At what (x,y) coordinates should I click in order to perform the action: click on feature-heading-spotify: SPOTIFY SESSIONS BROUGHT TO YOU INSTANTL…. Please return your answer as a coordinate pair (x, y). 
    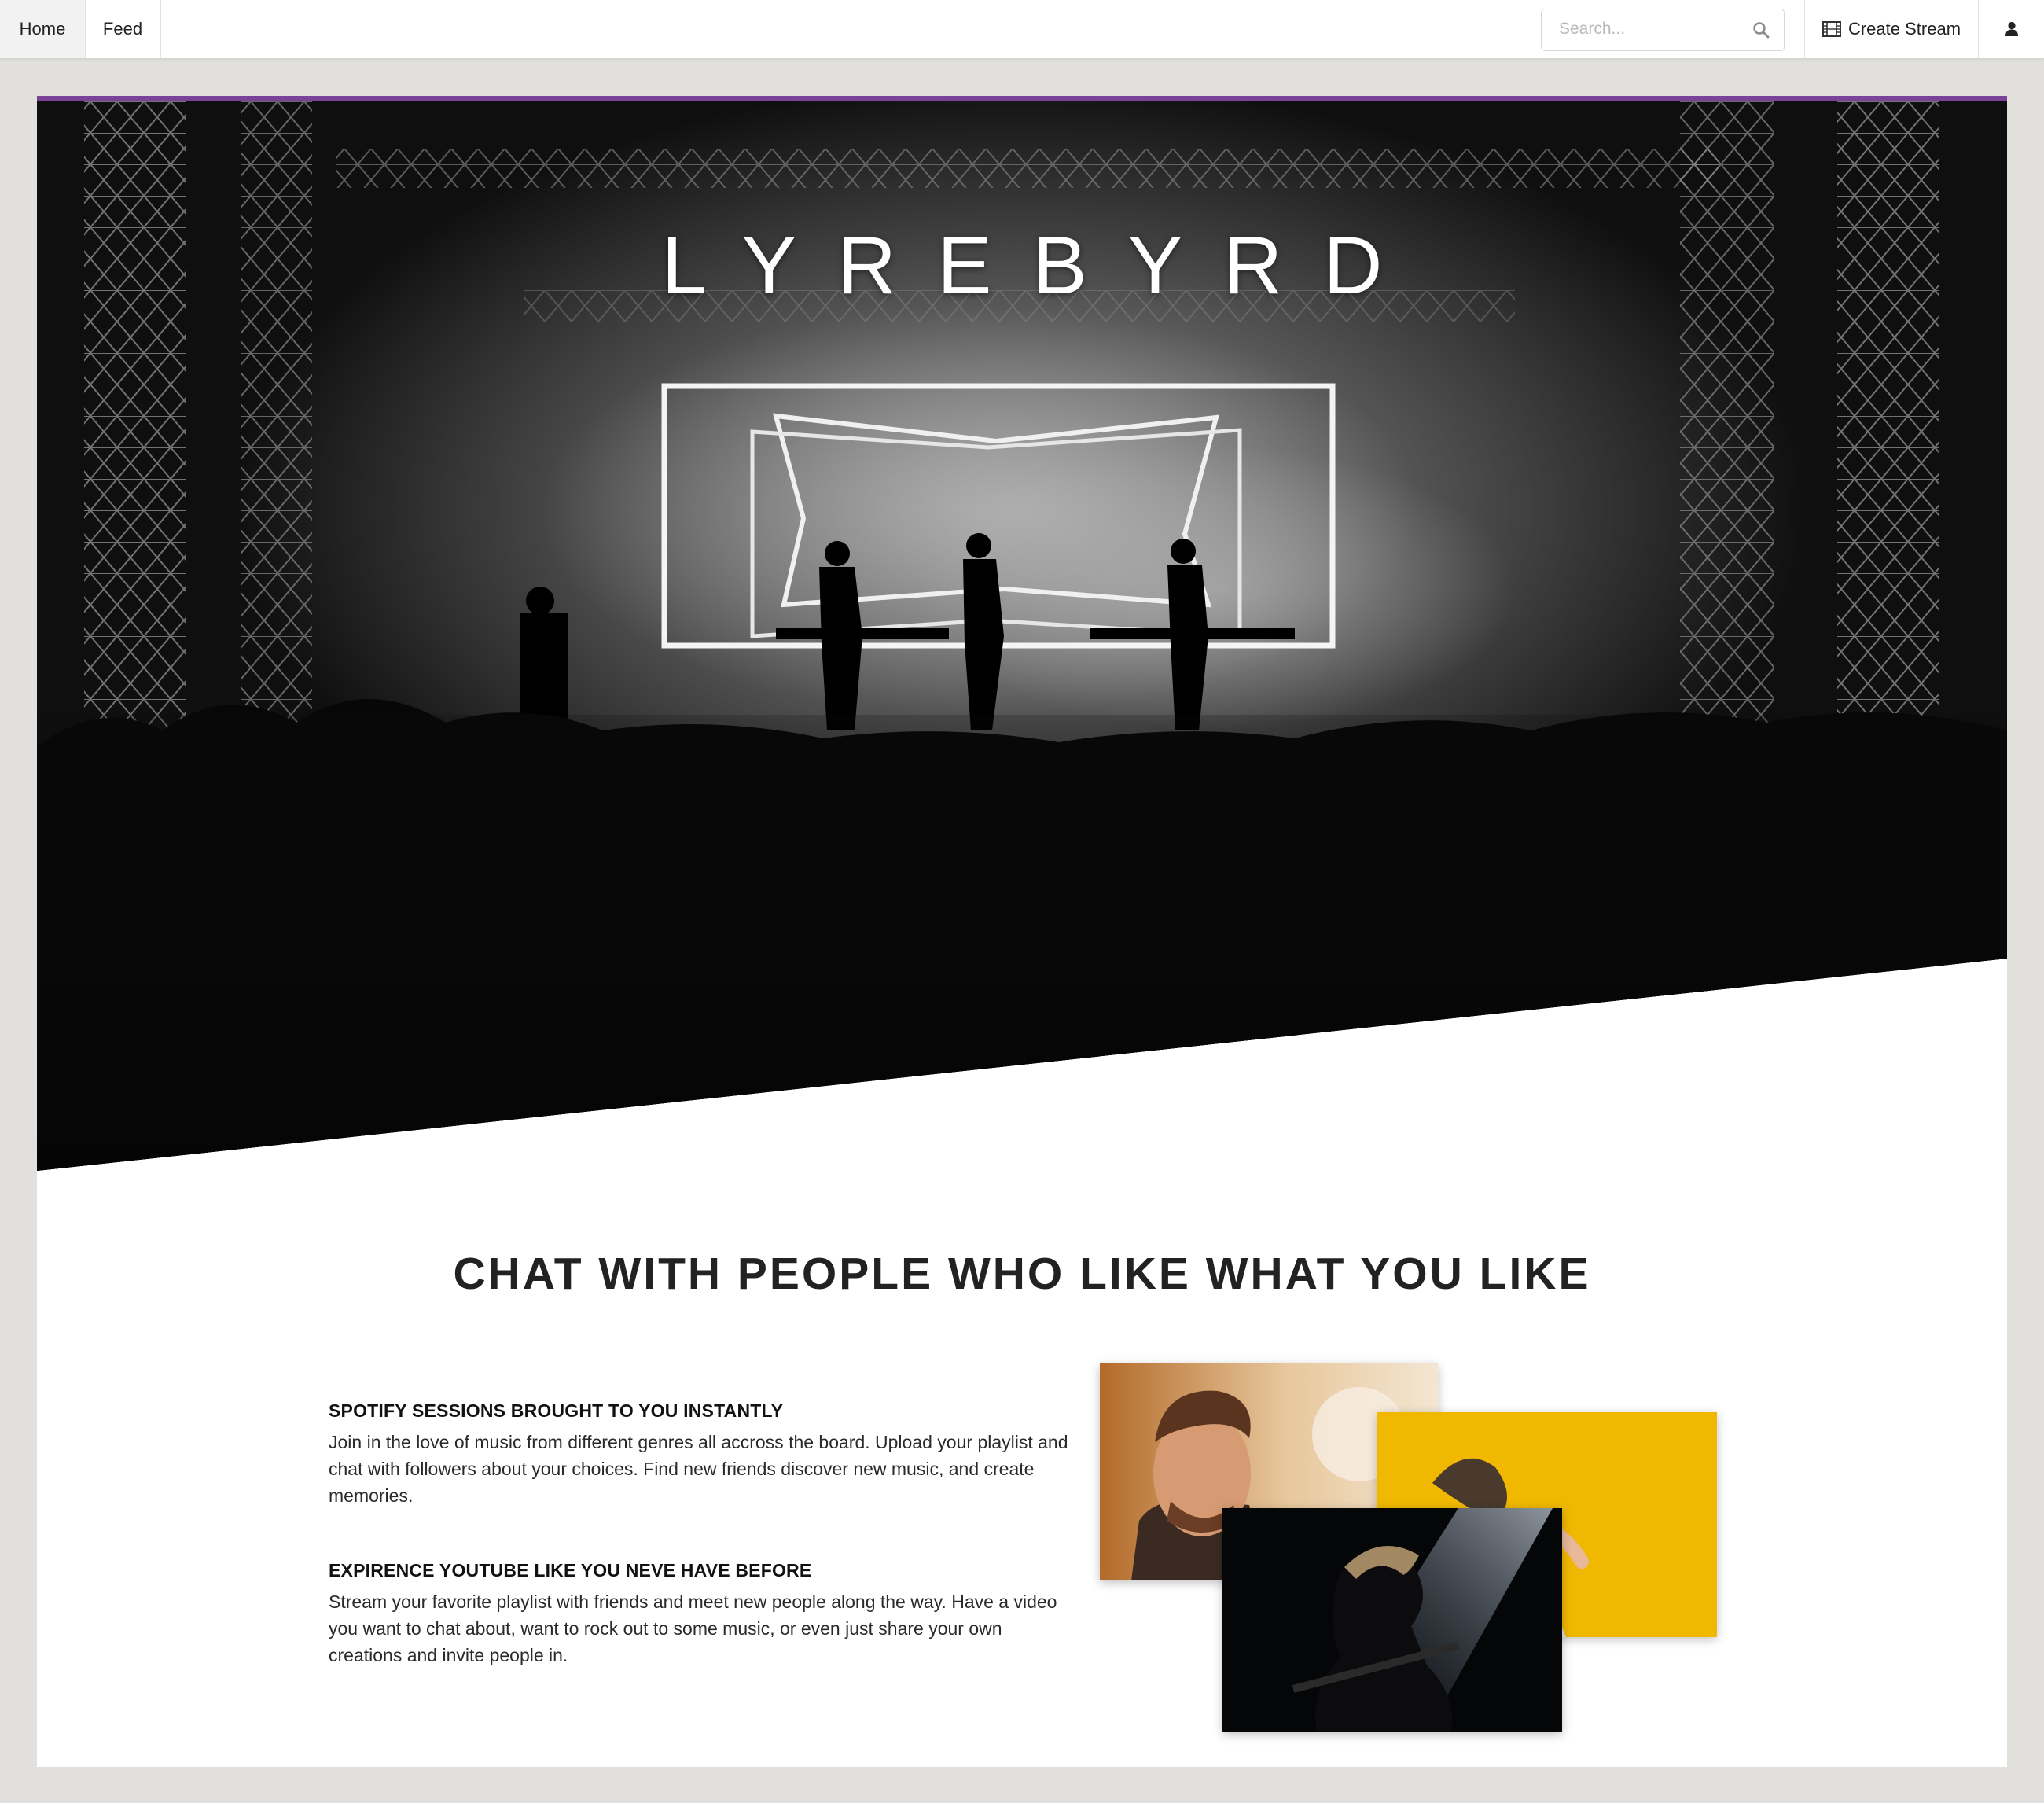
    Looking at the image, I should click on (556, 1410).